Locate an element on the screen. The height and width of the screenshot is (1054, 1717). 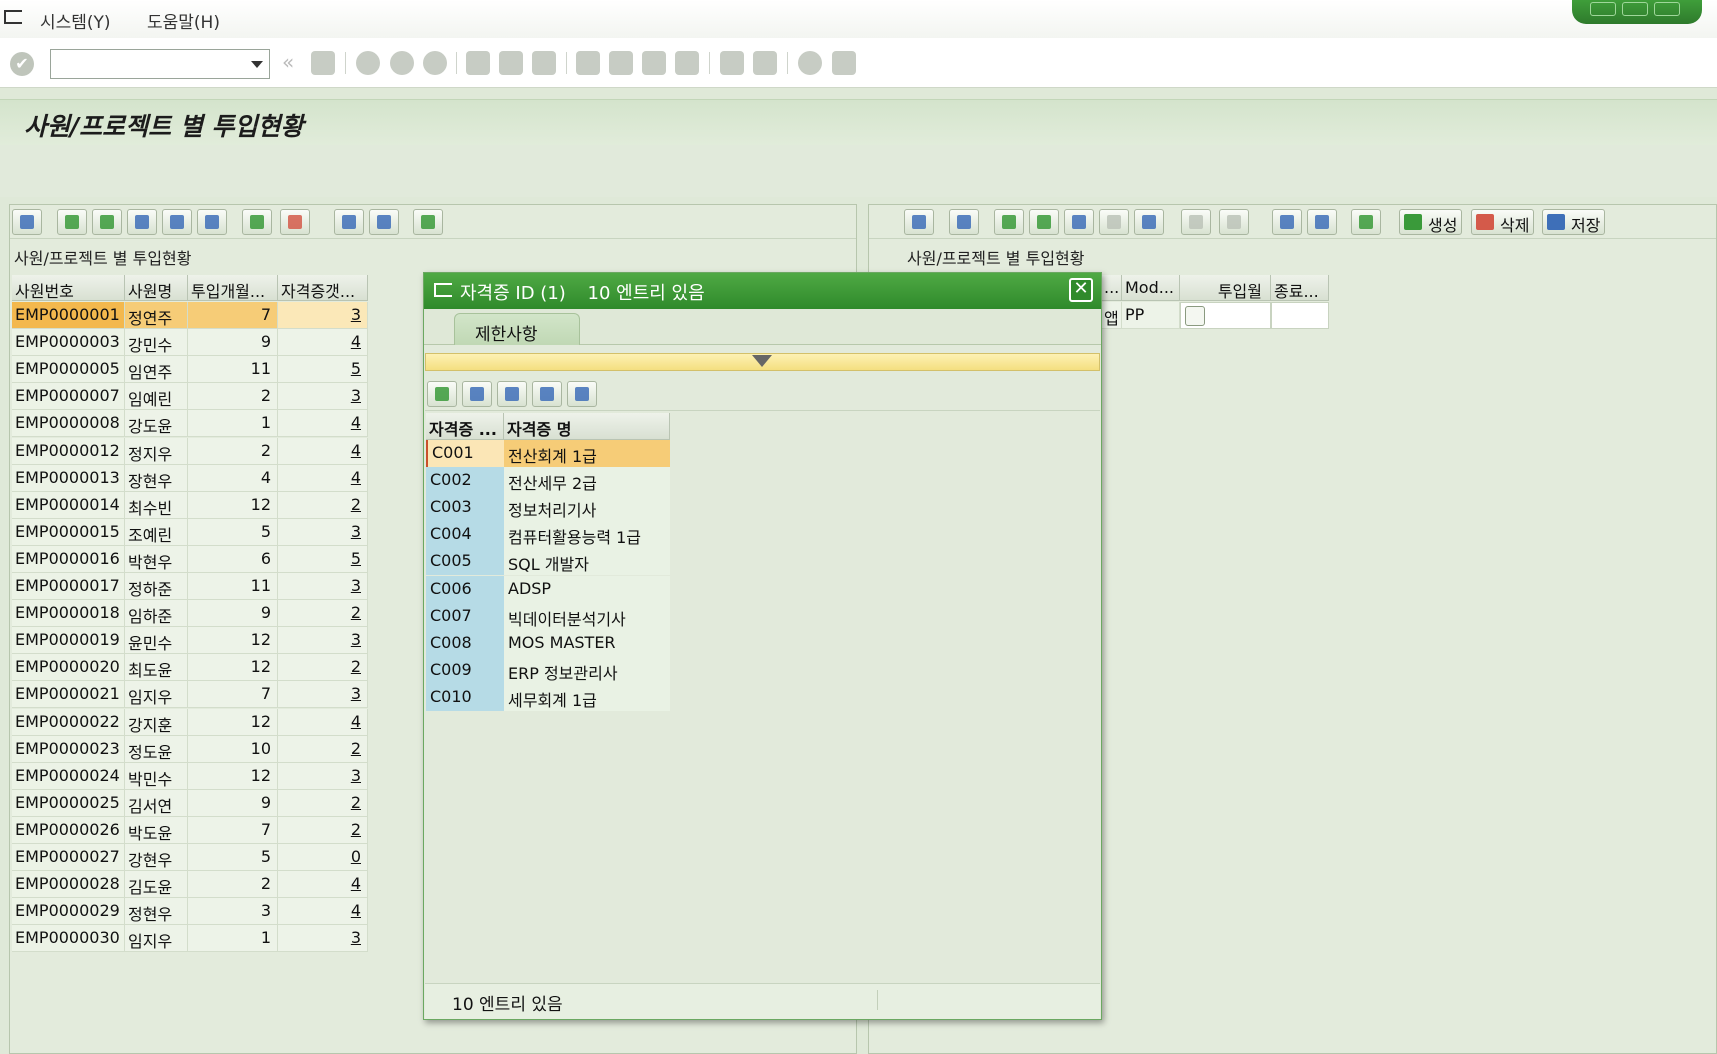
col-header-emp-id: 사원번호 is located at coordinates (68, 288).